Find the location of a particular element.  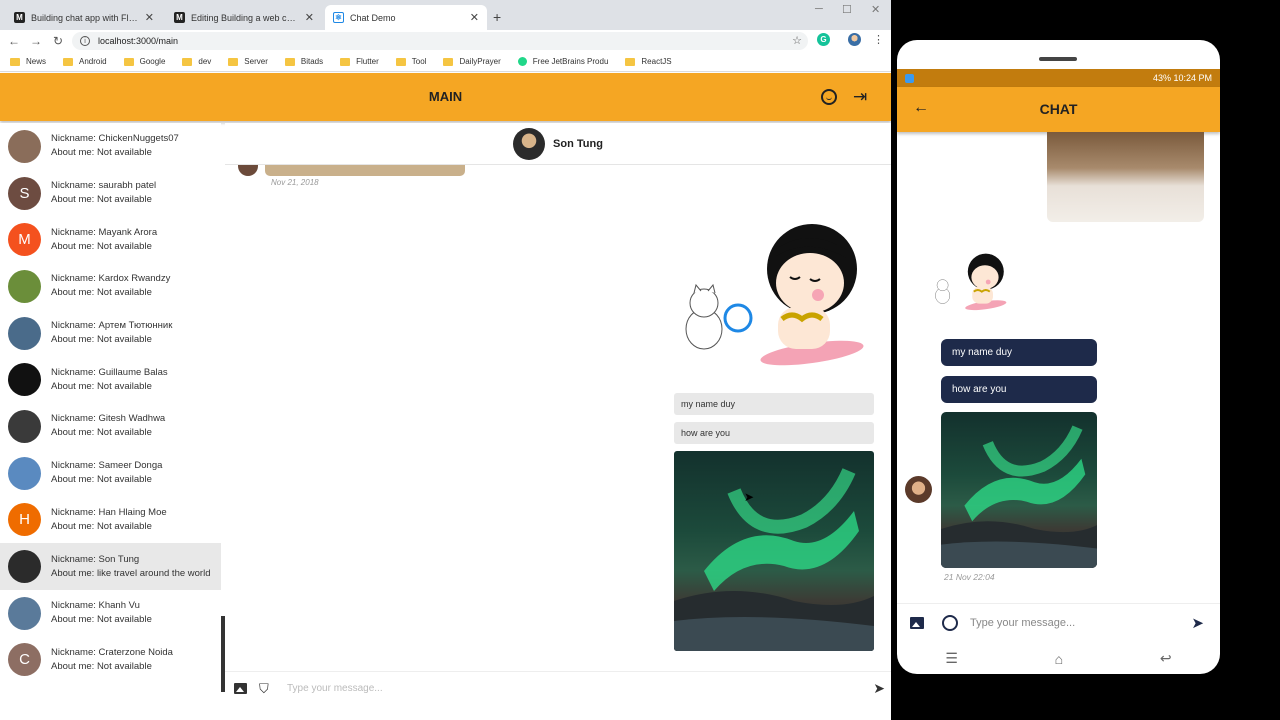

sticker-tag-icon: ⛉ is located at coordinates (264, 688).